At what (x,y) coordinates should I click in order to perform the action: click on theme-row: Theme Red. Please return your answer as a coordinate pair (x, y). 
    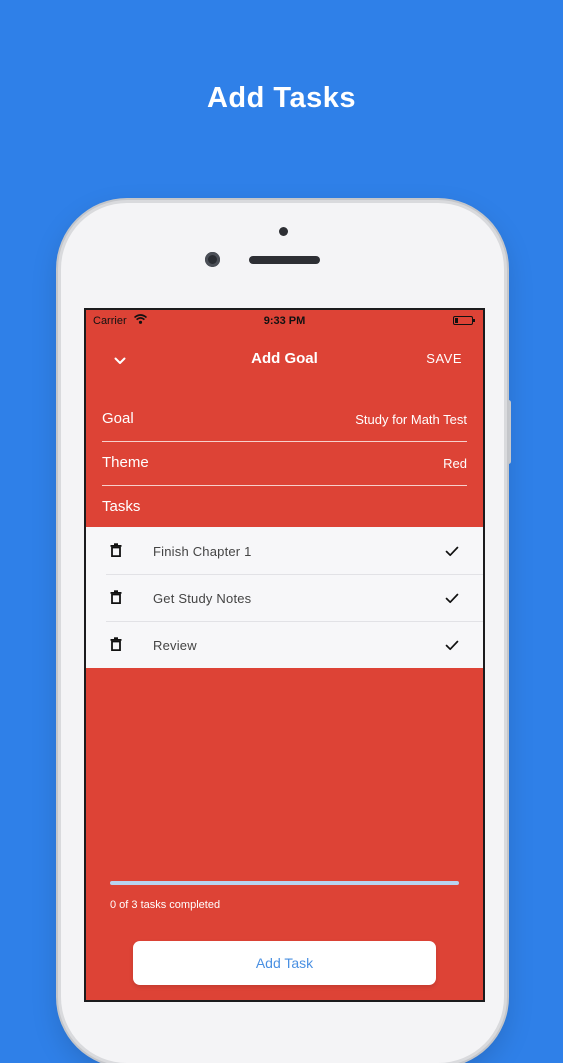
    Looking at the image, I should click on (284, 465).